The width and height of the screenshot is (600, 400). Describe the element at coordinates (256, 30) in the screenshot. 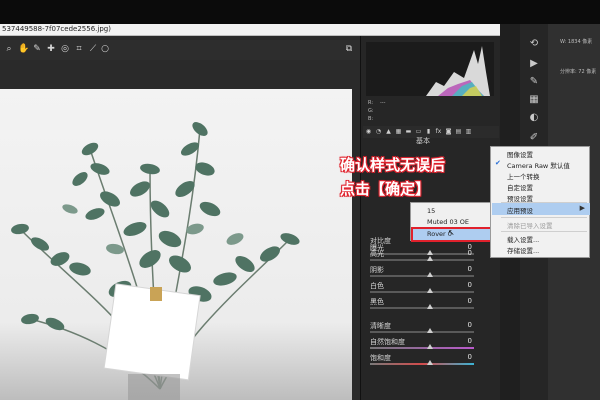

I see `document-title-bar: 537449588-7f07cede2556.jpg)` at that location.